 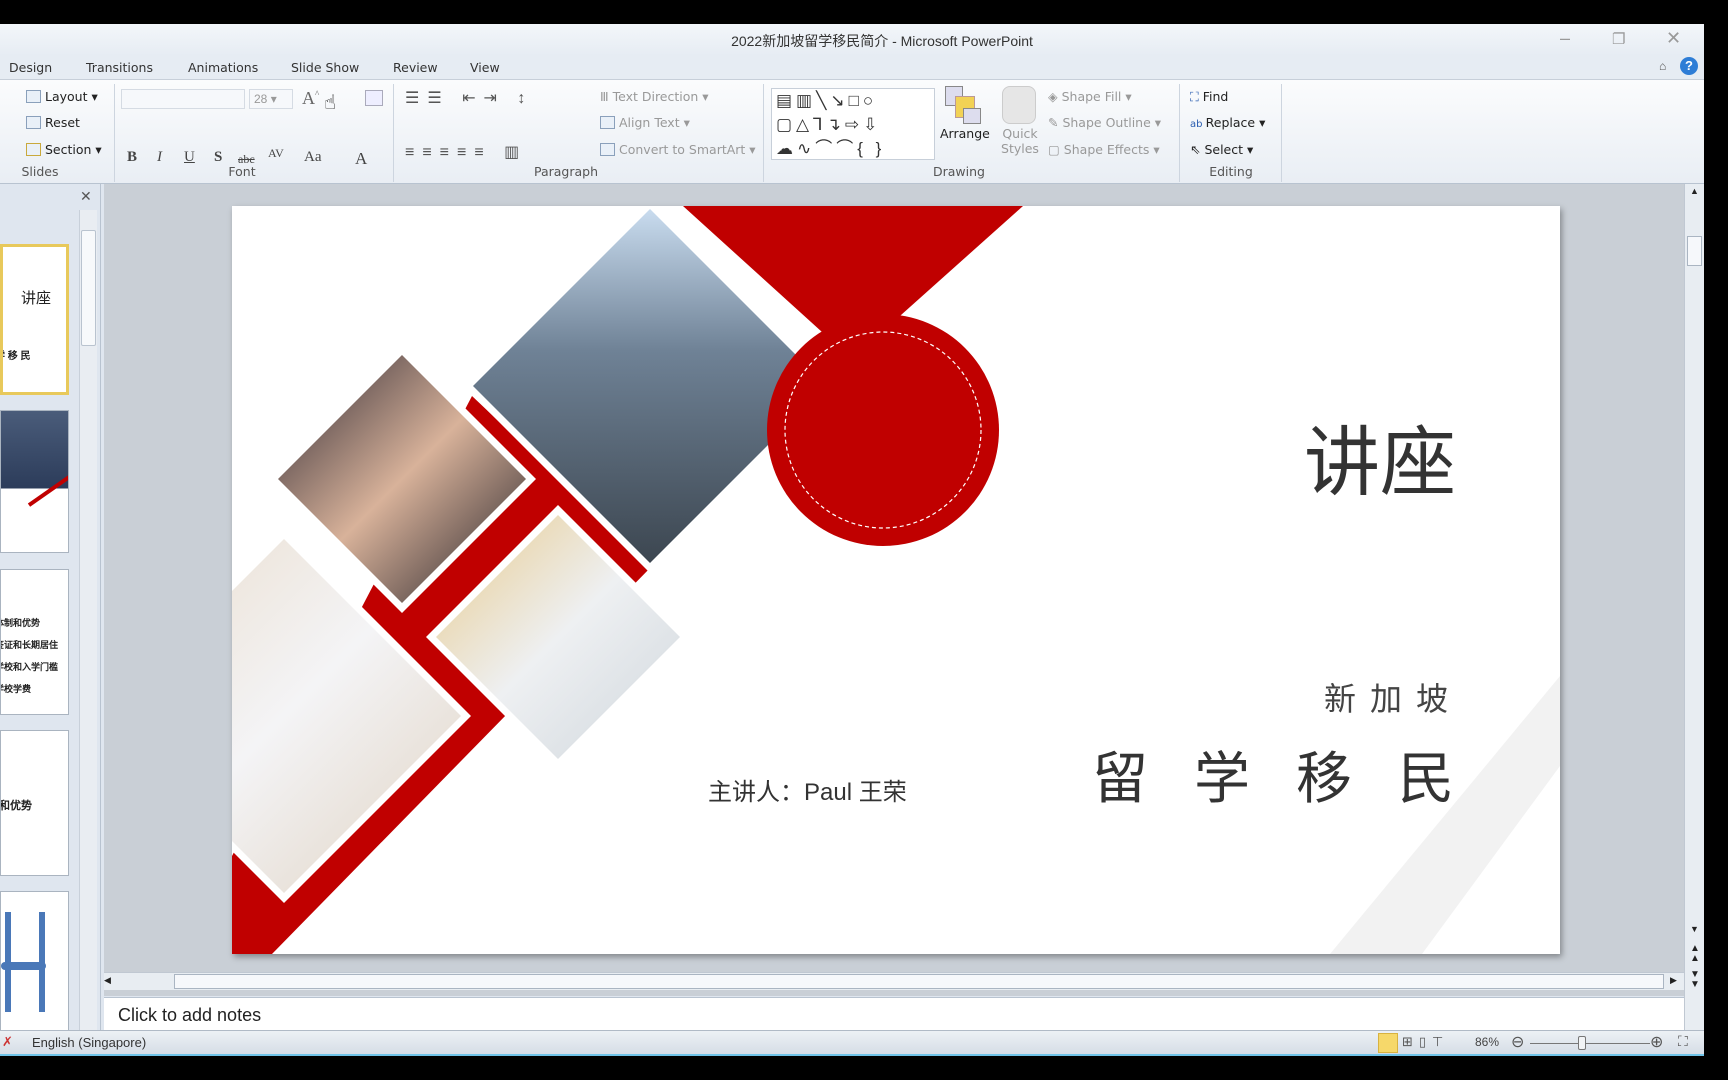 I want to click on arrange-button: Arrange, so click(x=965, y=133).